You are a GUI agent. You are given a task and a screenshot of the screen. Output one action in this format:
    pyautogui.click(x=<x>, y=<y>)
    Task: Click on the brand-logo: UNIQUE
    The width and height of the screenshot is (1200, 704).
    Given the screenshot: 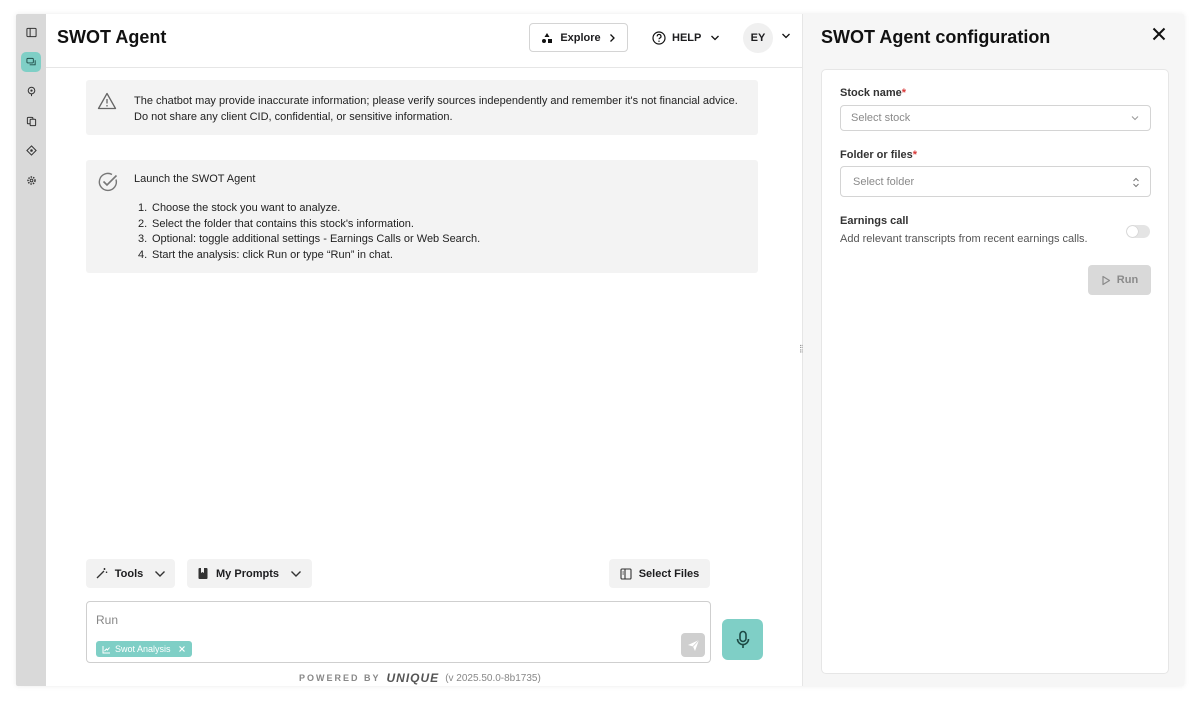 What is the action you would take?
    pyautogui.click(x=413, y=678)
    